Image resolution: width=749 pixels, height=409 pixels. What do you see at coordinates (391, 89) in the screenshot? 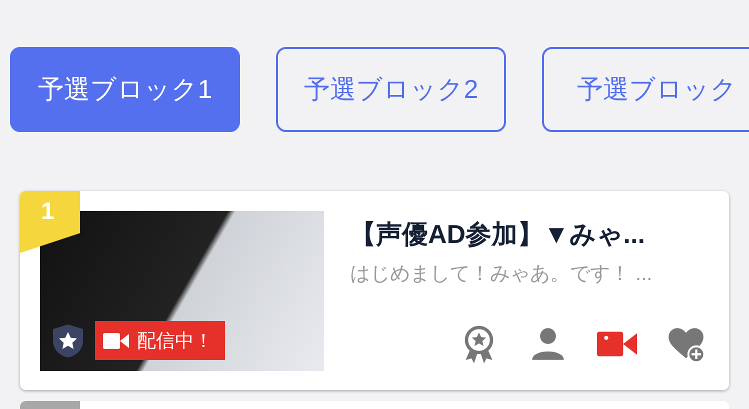
I see `block-tab: 予選ブロック2` at bounding box center [391, 89].